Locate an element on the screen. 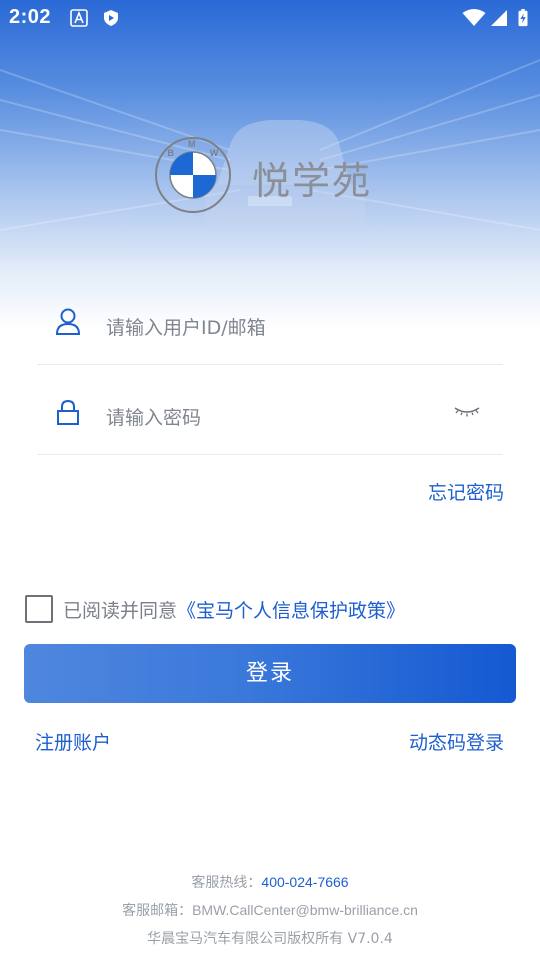 The image size is (540, 960). status-time: 2:02 is located at coordinates (30, 17).